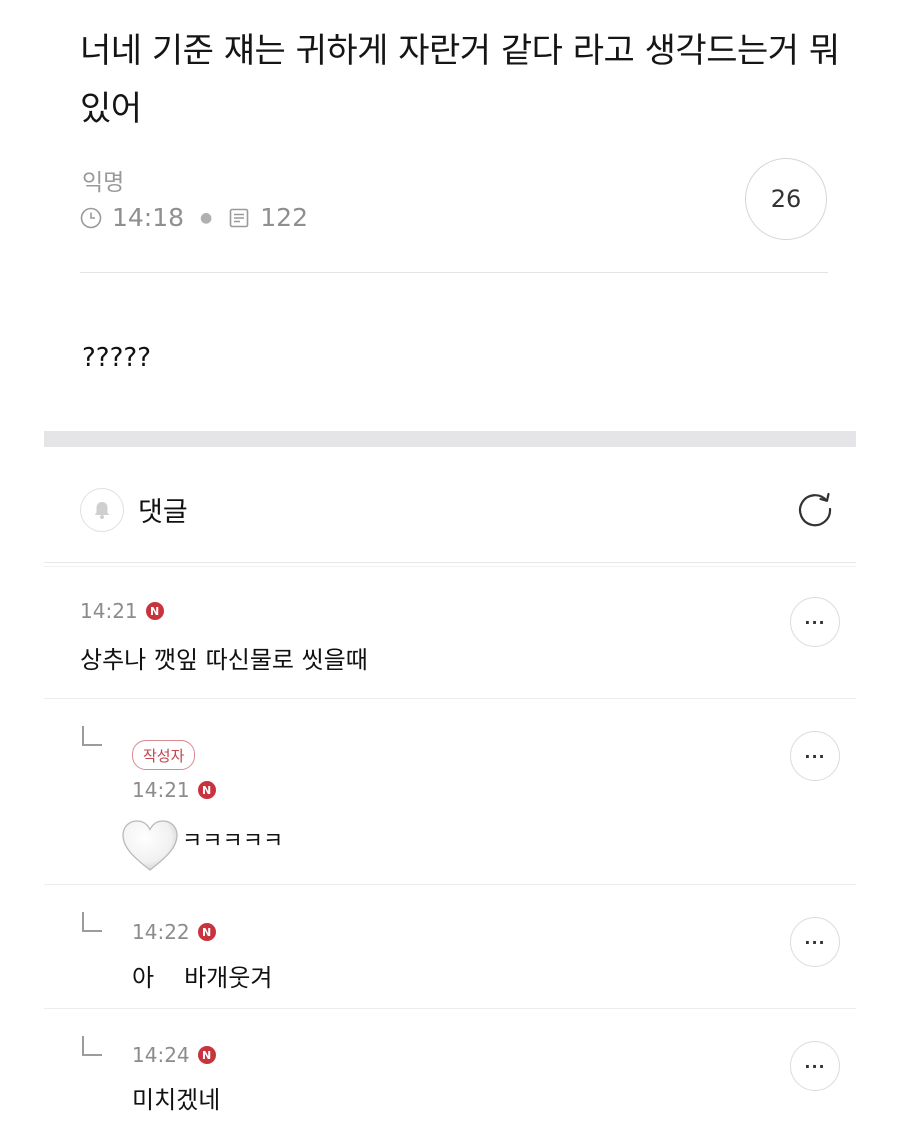 Image resolution: width=900 pixels, height=1123 pixels. I want to click on comment-text: ㅋㅋㅋㅋㅋ, so click(233, 841).